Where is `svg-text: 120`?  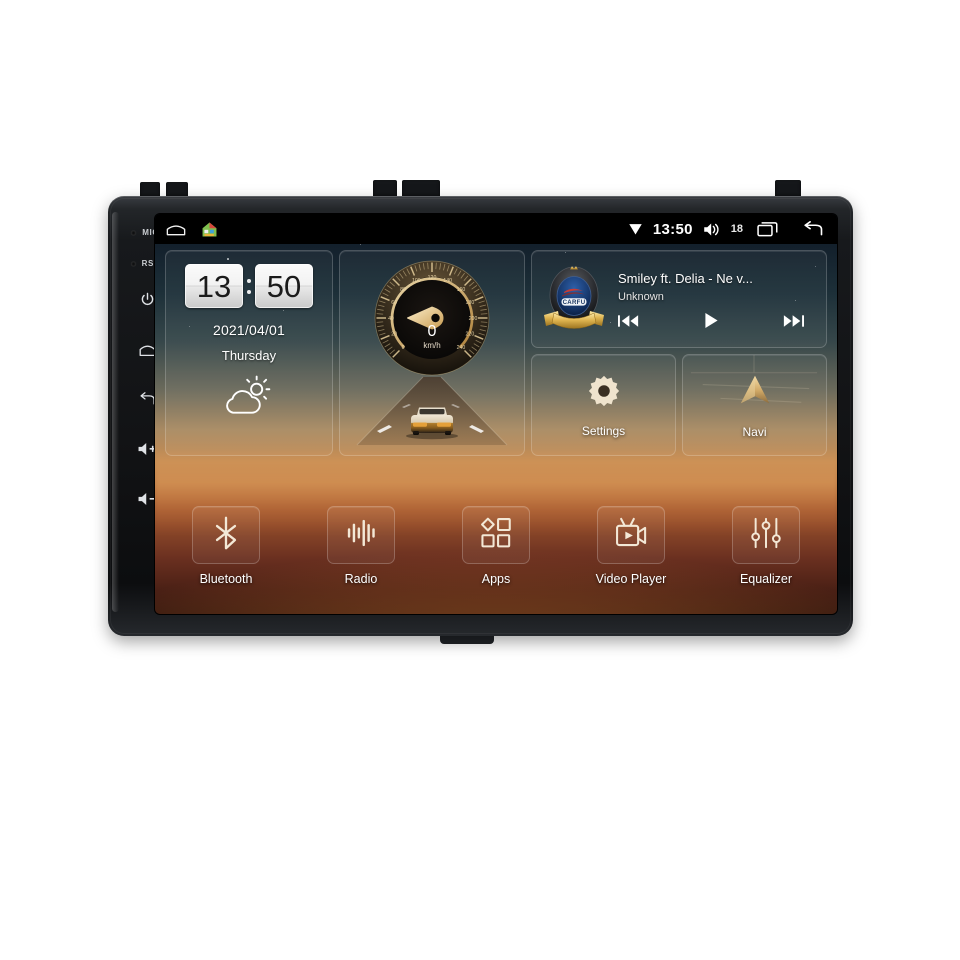
svg-text: 120 is located at coordinates (432, 278).